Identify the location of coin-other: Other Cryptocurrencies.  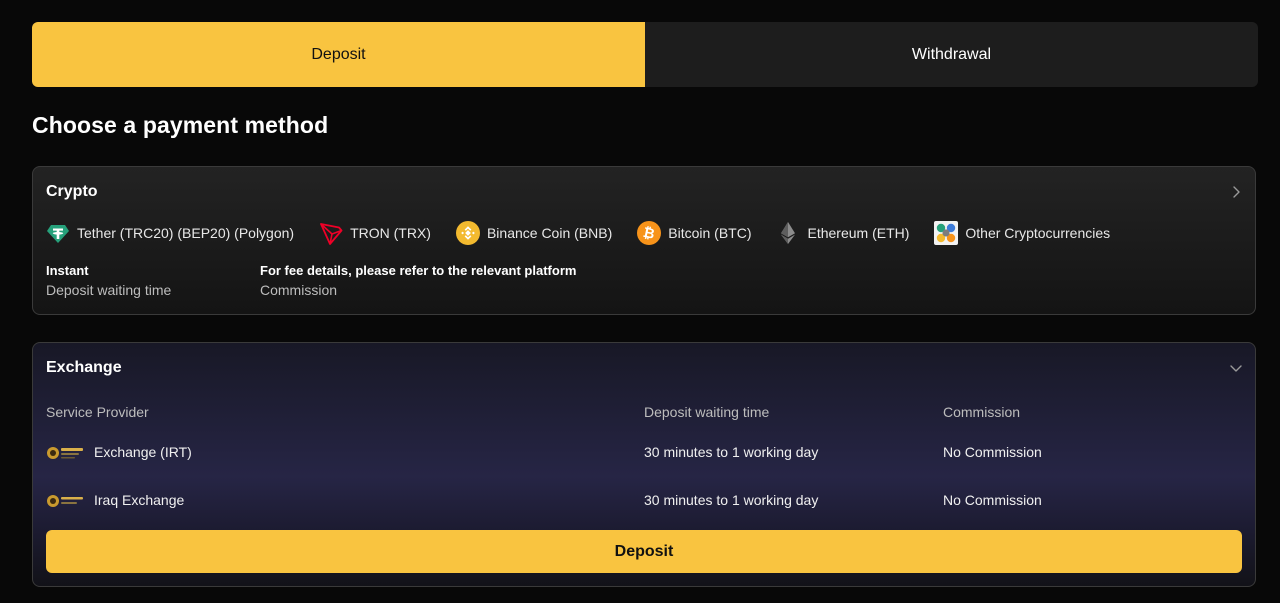
(1022, 233).